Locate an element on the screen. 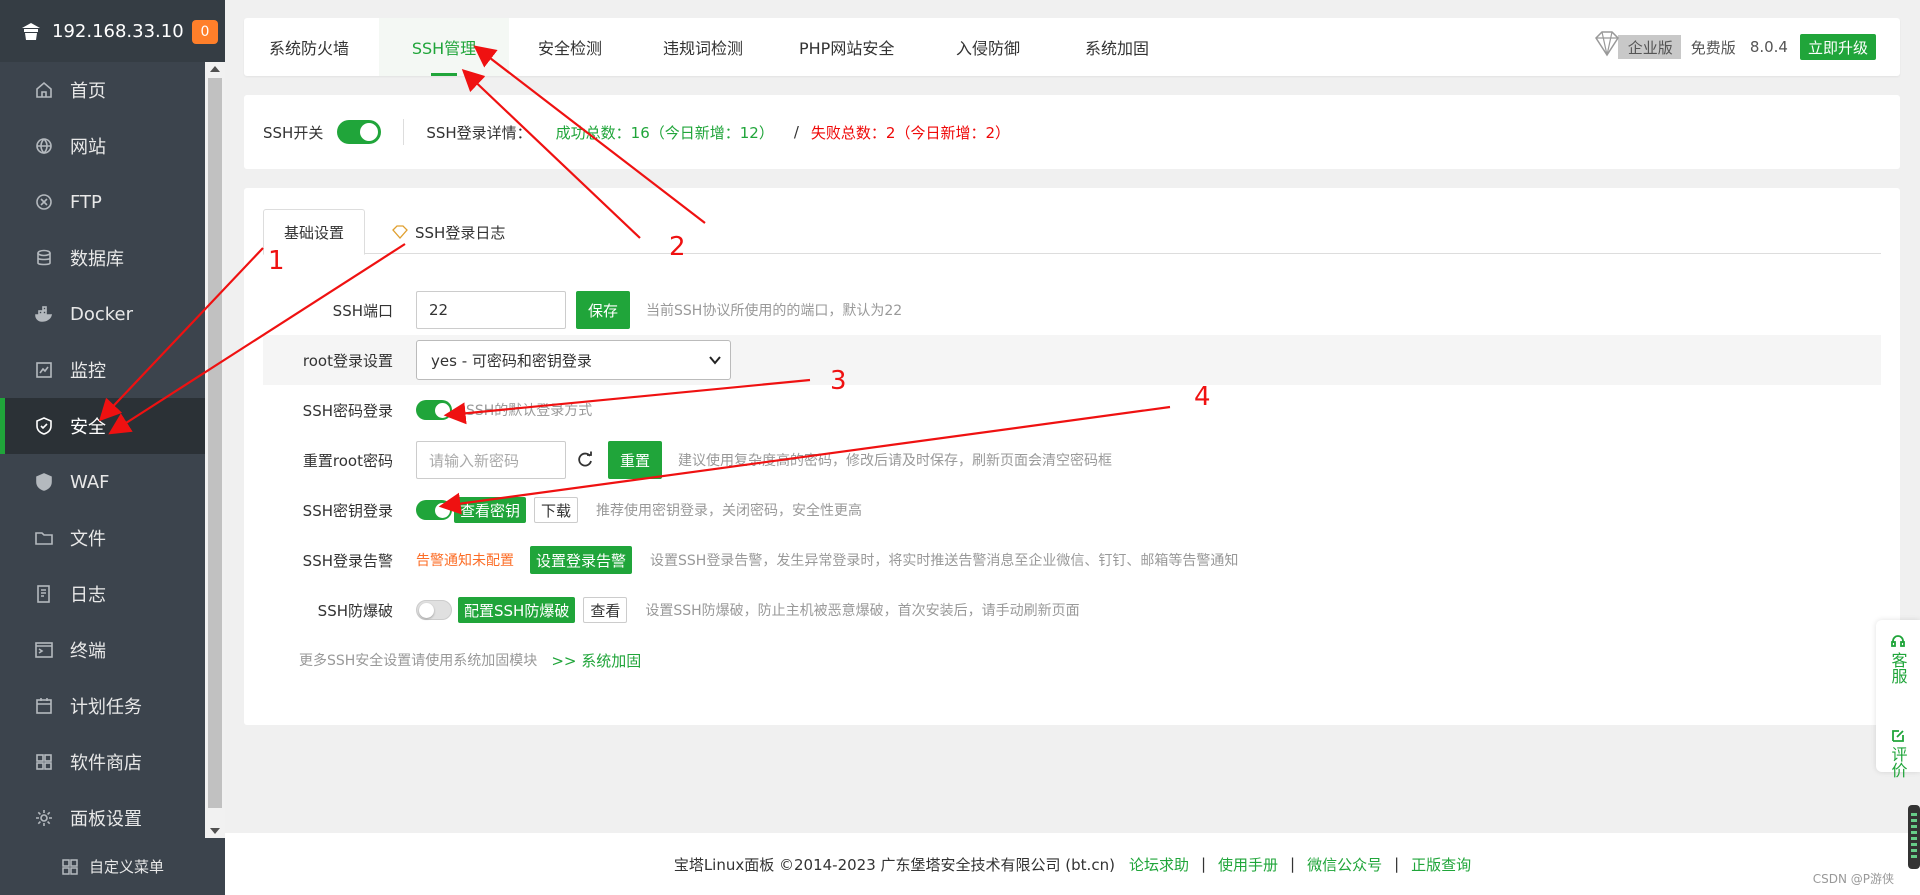 The image size is (1920, 895). annotation-number-4: 4 is located at coordinates (1202, 397).